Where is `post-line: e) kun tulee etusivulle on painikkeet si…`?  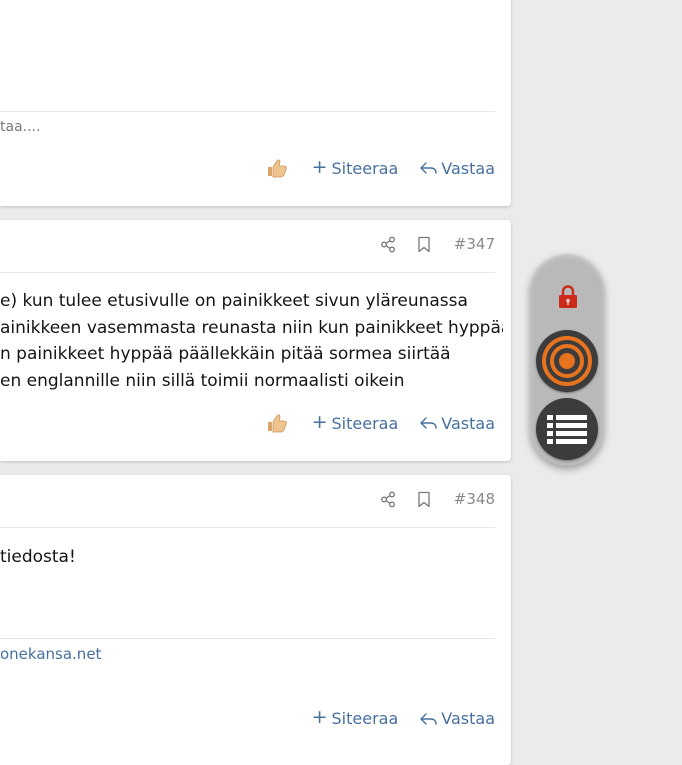 post-line: e) kun tulee etusivulle on painikkeet si… is located at coordinates (234, 301).